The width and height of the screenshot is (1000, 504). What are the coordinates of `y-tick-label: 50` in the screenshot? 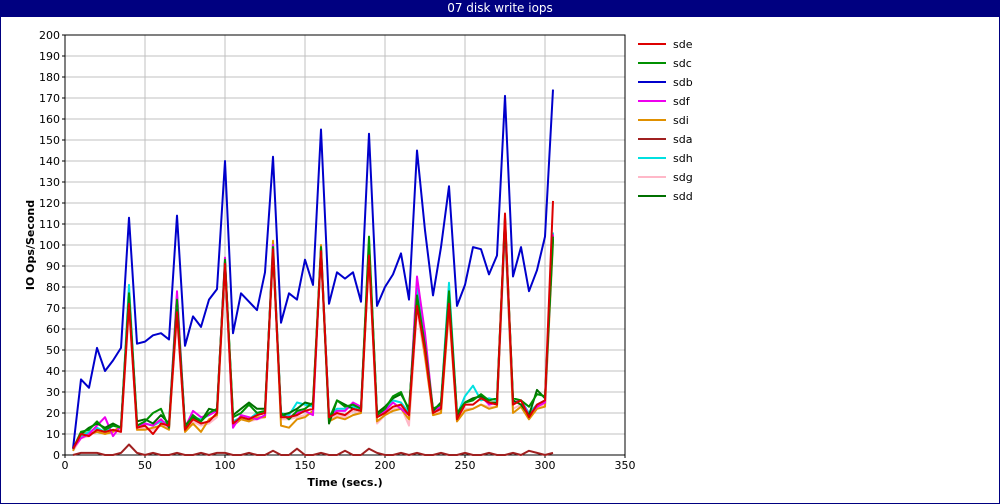 It's located at (53, 350).